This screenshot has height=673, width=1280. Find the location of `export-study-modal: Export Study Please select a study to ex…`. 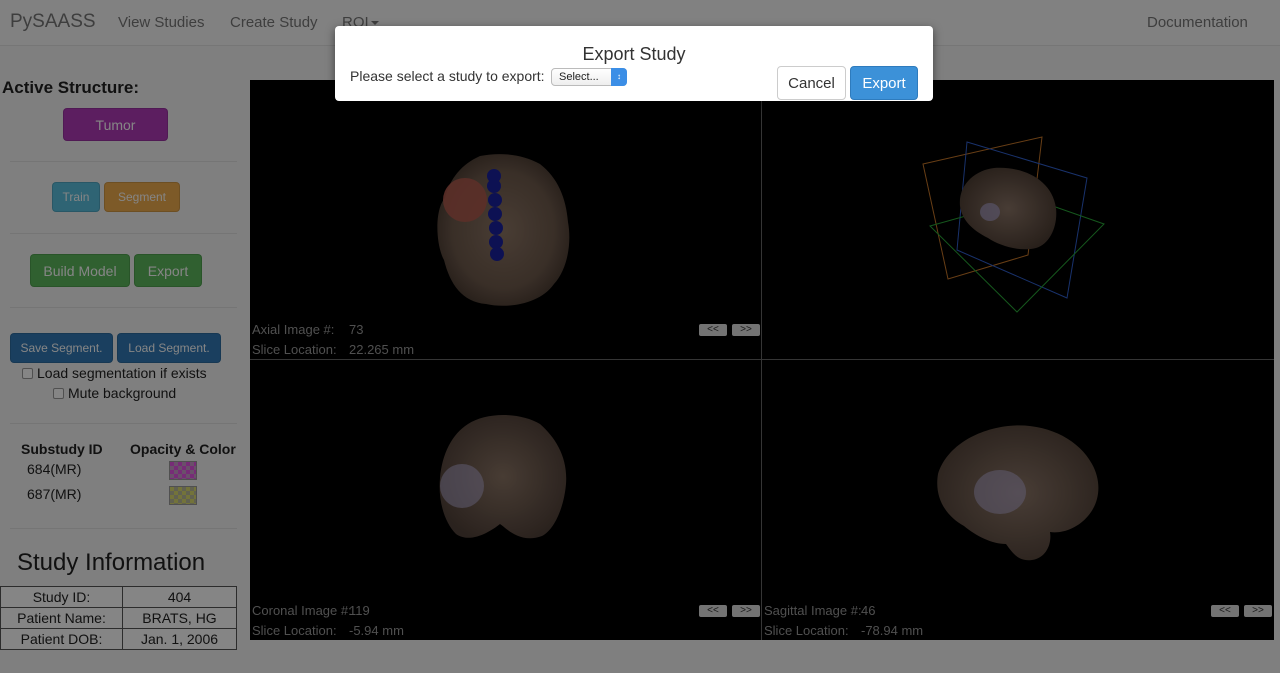

export-study-modal: Export Study Please select a study to ex… is located at coordinates (634, 63).